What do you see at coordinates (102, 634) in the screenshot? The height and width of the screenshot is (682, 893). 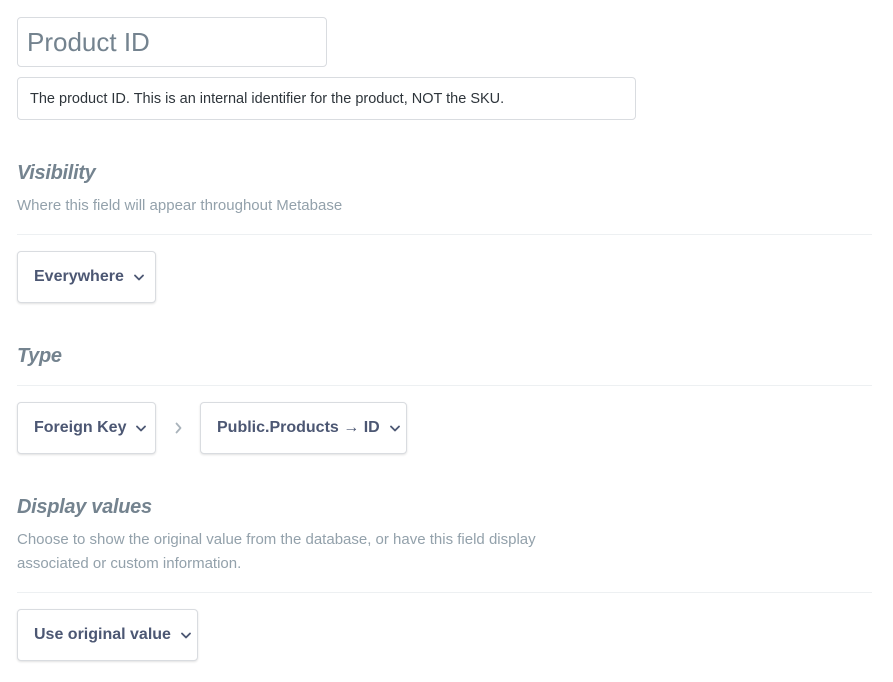 I see `display-values-select-label: Use original value` at bounding box center [102, 634].